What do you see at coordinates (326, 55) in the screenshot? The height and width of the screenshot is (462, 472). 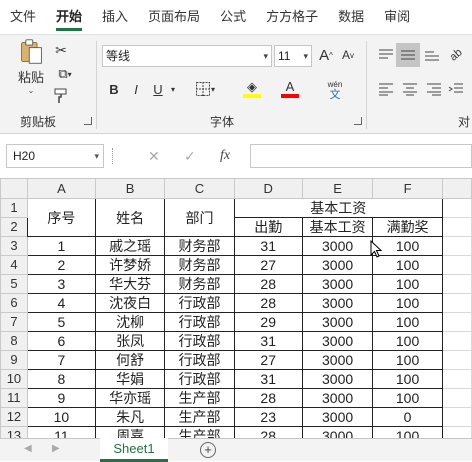 I see `increase-font-size-button: A ^` at bounding box center [326, 55].